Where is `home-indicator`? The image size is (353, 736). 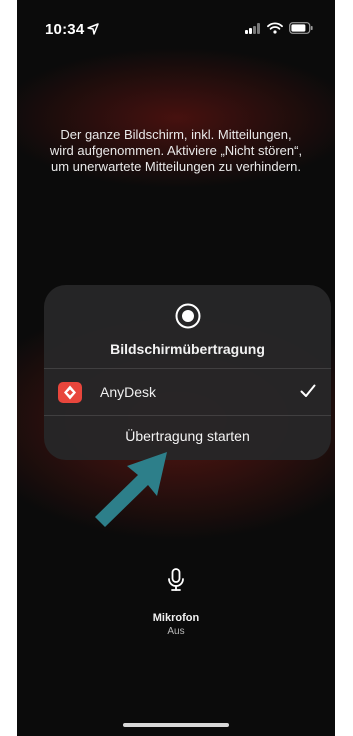
home-indicator is located at coordinates (176, 725).